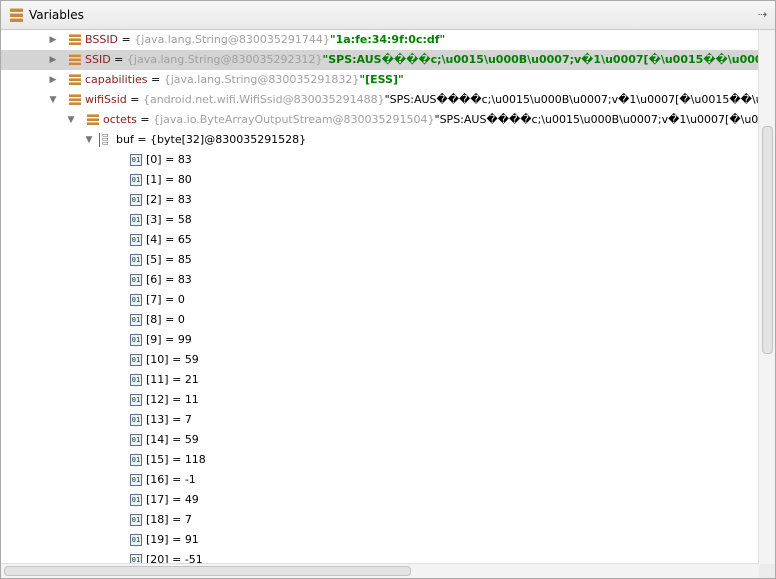 The image size is (776, 579). What do you see at coordinates (157, 399) in the screenshot?
I see `array-index: [12]` at bounding box center [157, 399].